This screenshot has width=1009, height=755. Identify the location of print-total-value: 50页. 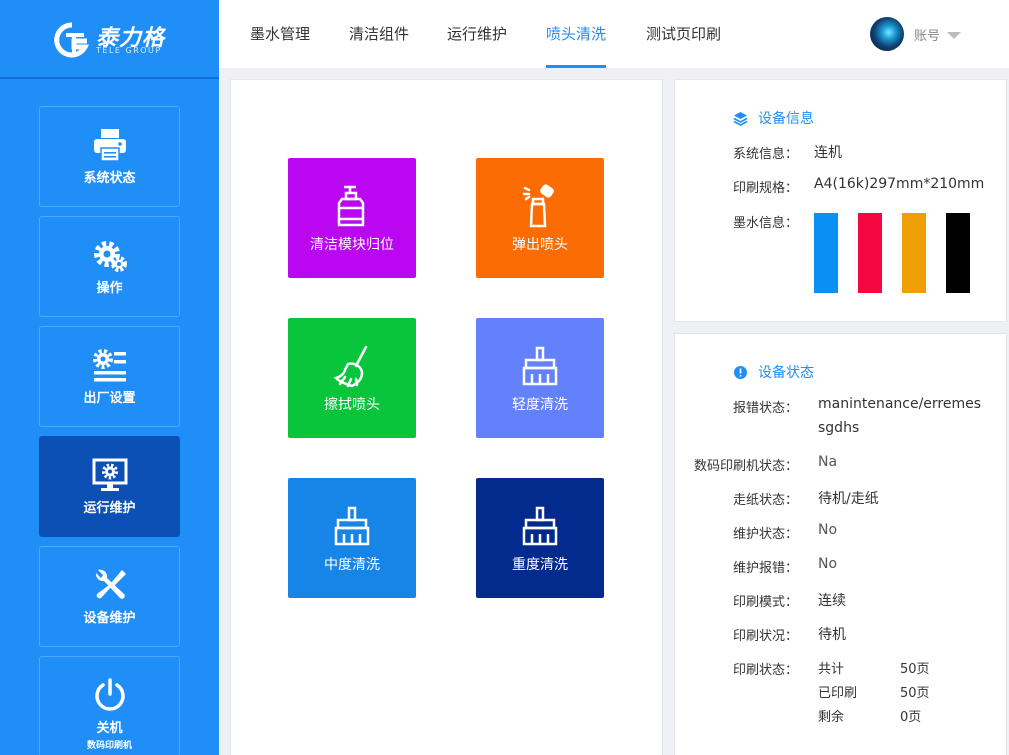
(915, 669).